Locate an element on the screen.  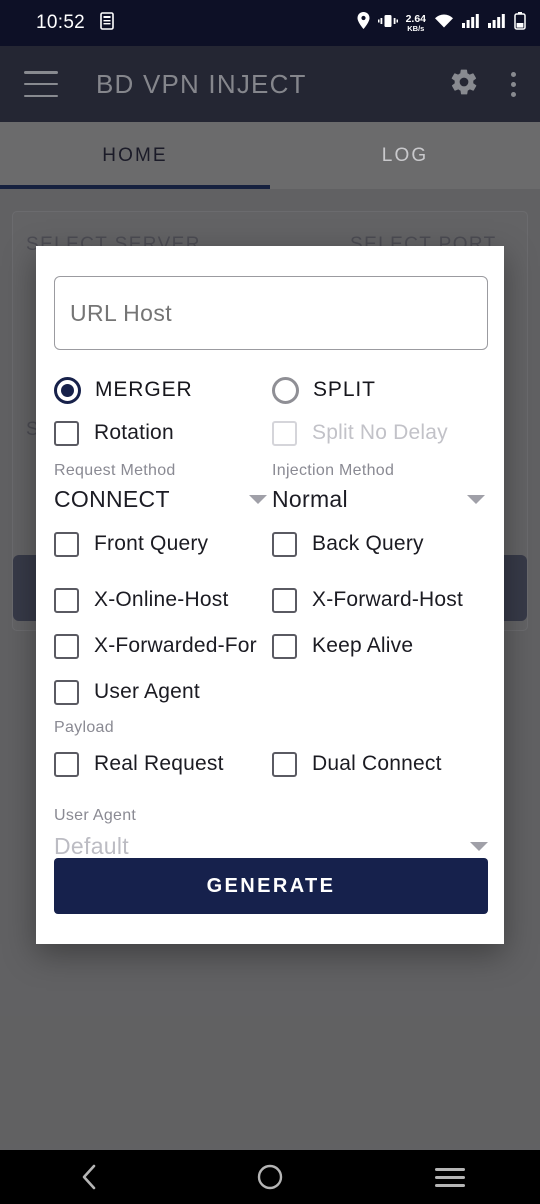
checkbox-keep-alive-label: Keep Alive is located at coordinates (363, 645).